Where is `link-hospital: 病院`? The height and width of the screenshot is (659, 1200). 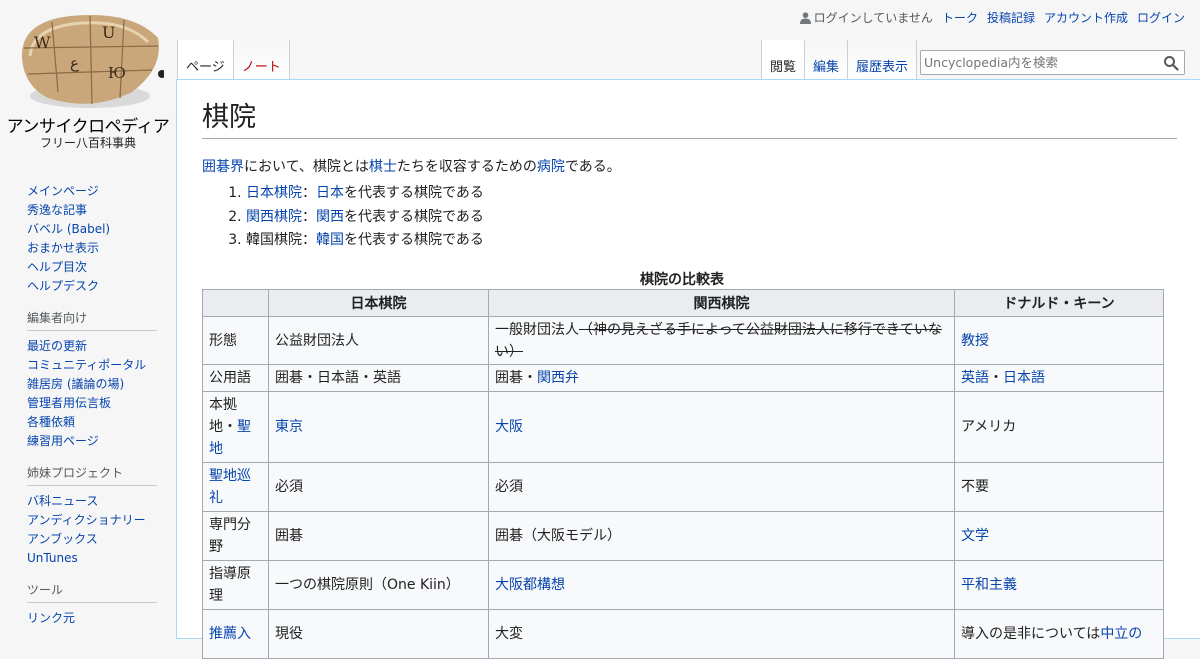
link-hospital: 病院 is located at coordinates (551, 167).